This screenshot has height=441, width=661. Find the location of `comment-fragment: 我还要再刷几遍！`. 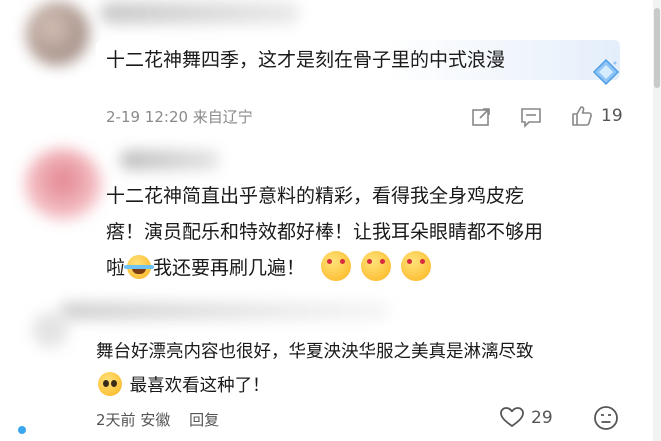

comment-fragment: 我还要再刷几遍！ is located at coordinates (229, 268).